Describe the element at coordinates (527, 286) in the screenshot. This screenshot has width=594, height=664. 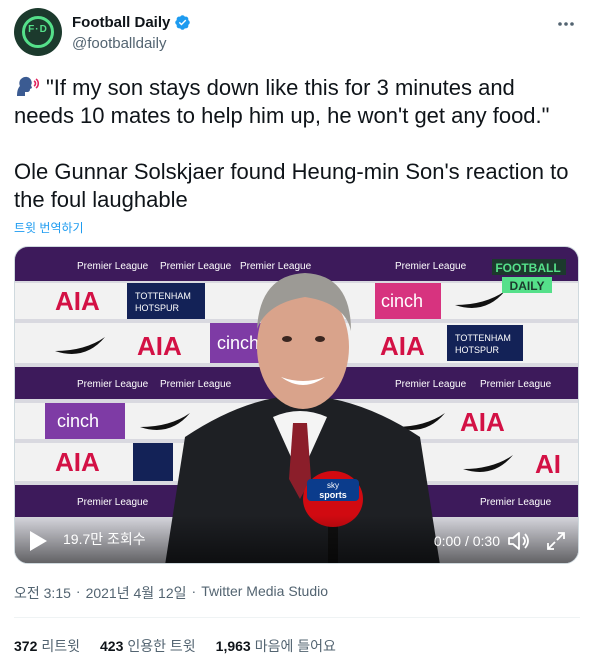
I see `watermark-line2: DAILY` at that location.